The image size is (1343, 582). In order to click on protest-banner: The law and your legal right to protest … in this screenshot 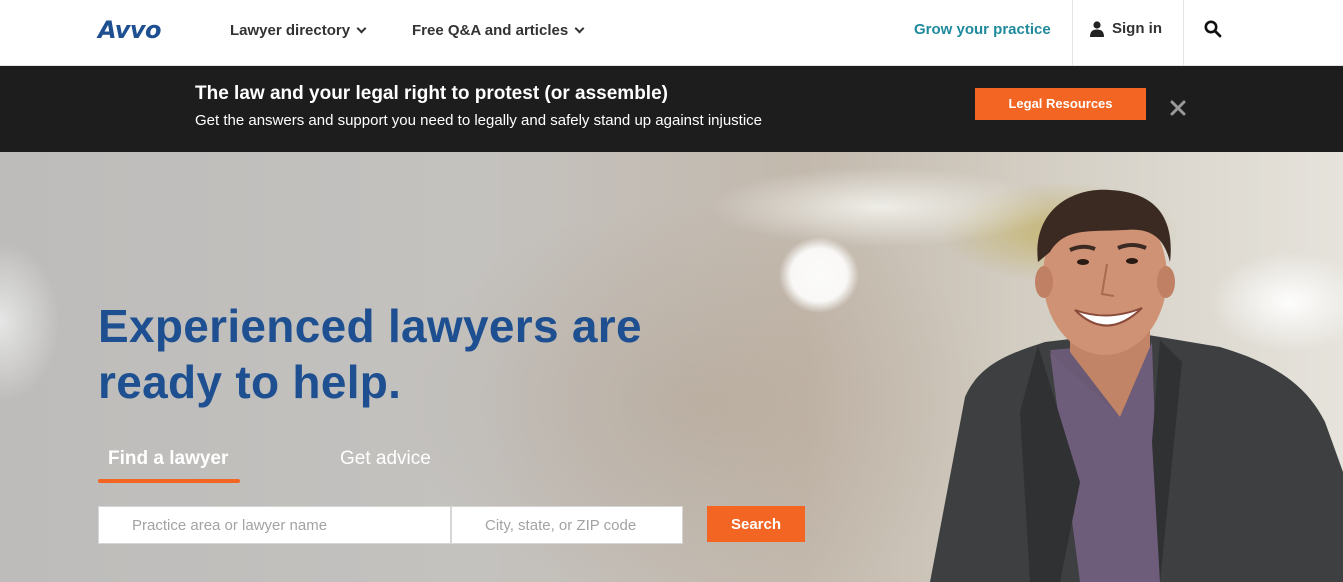, I will do `click(671, 109)`.